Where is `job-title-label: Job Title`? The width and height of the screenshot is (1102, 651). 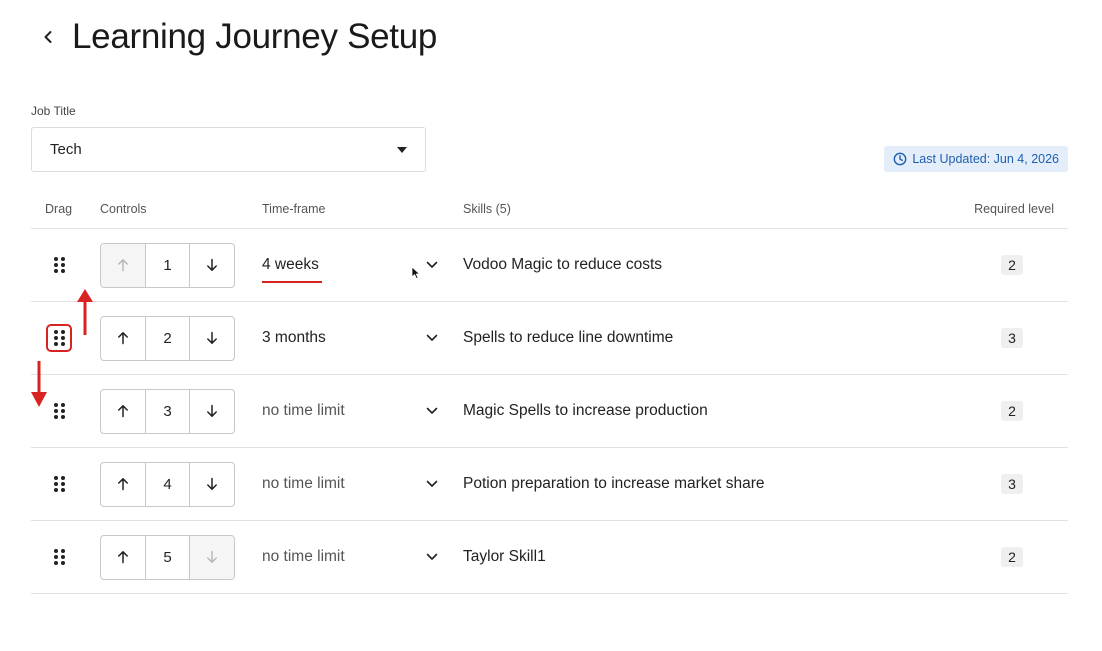
job-title-label: Job Title is located at coordinates (53, 111).